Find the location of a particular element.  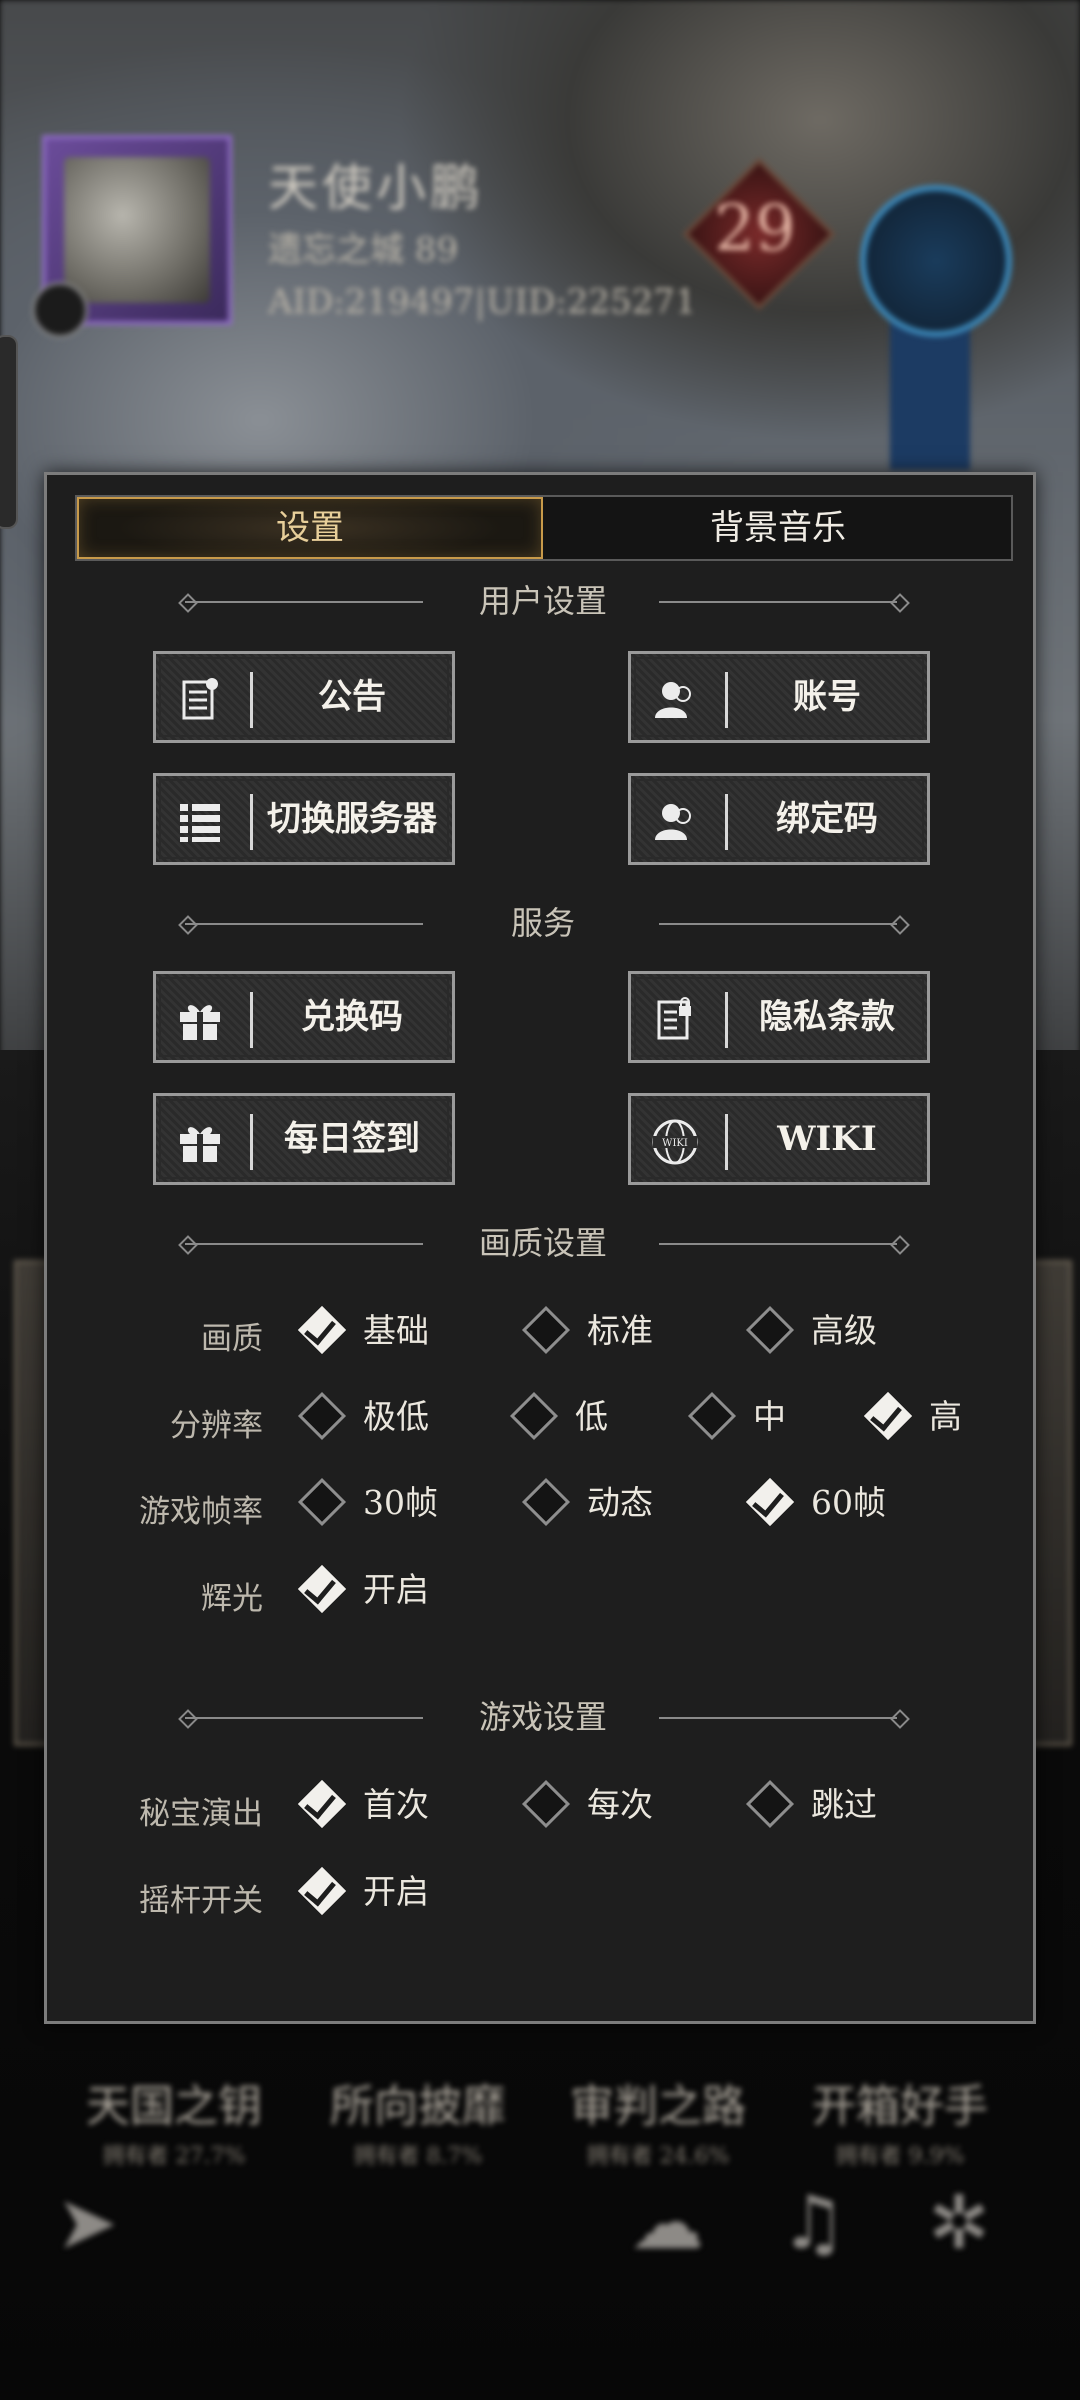

achievement-owned: 拥有者 8.7% is located at coordinates (418, 2156).